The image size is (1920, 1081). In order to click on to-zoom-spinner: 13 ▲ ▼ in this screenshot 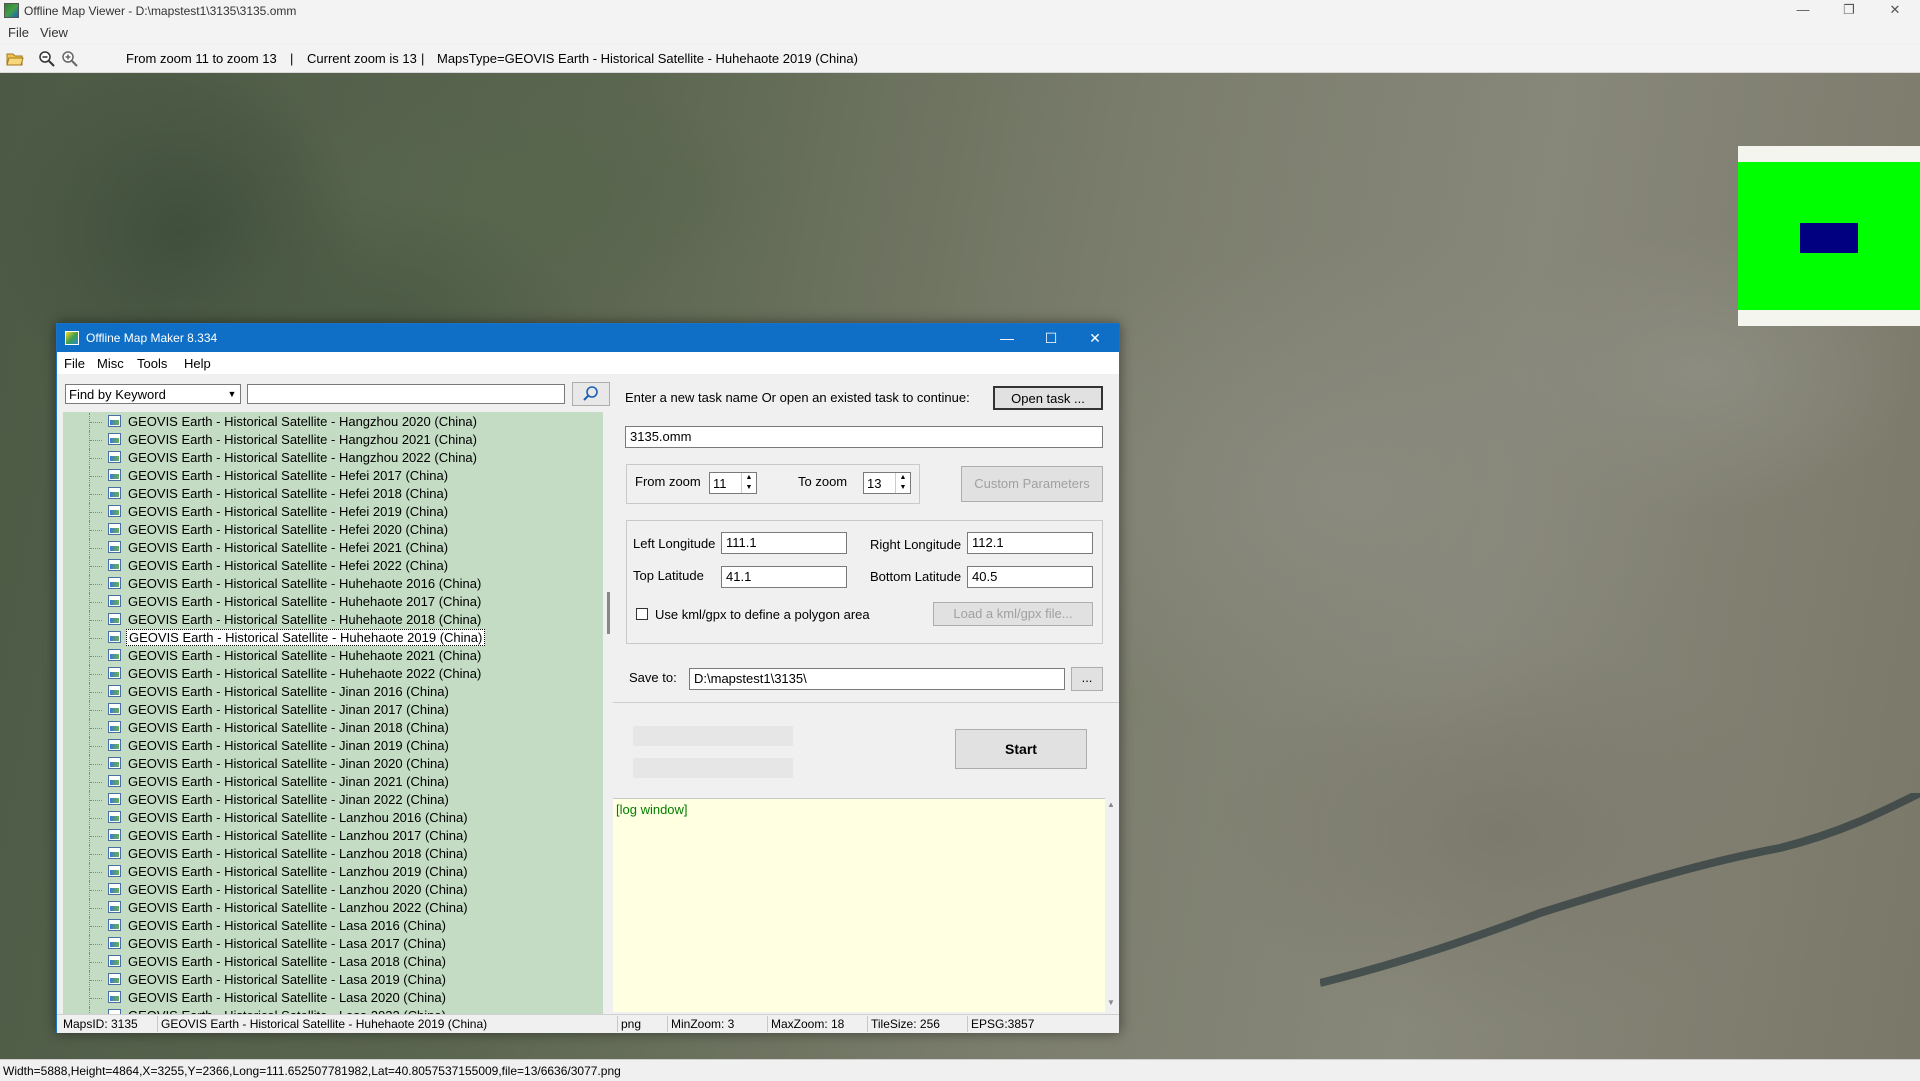, I will do `click(887, 483)`.